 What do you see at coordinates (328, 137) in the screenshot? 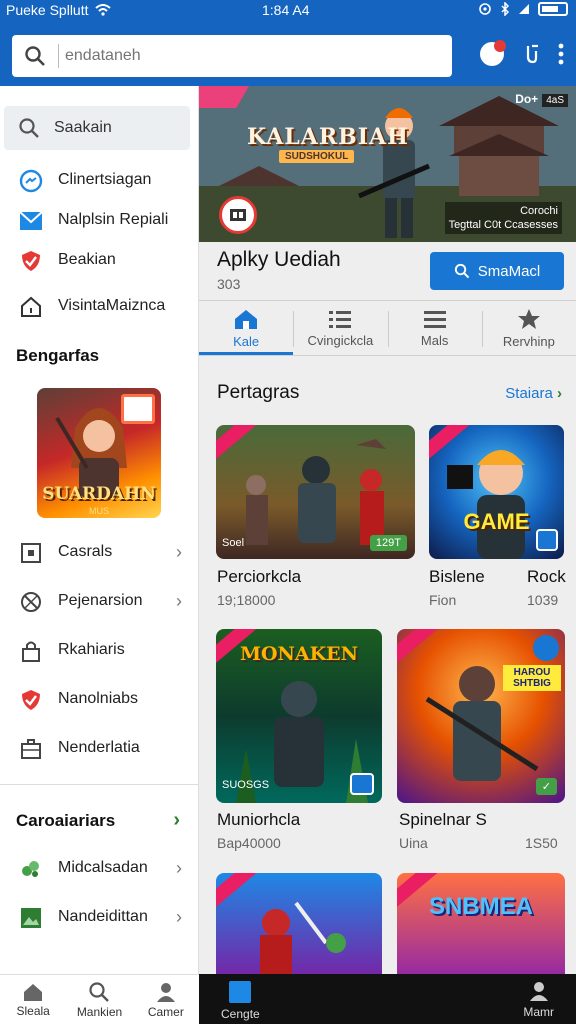
I see `hero-title: KALARBIAH` at bounding box center [328, 137].